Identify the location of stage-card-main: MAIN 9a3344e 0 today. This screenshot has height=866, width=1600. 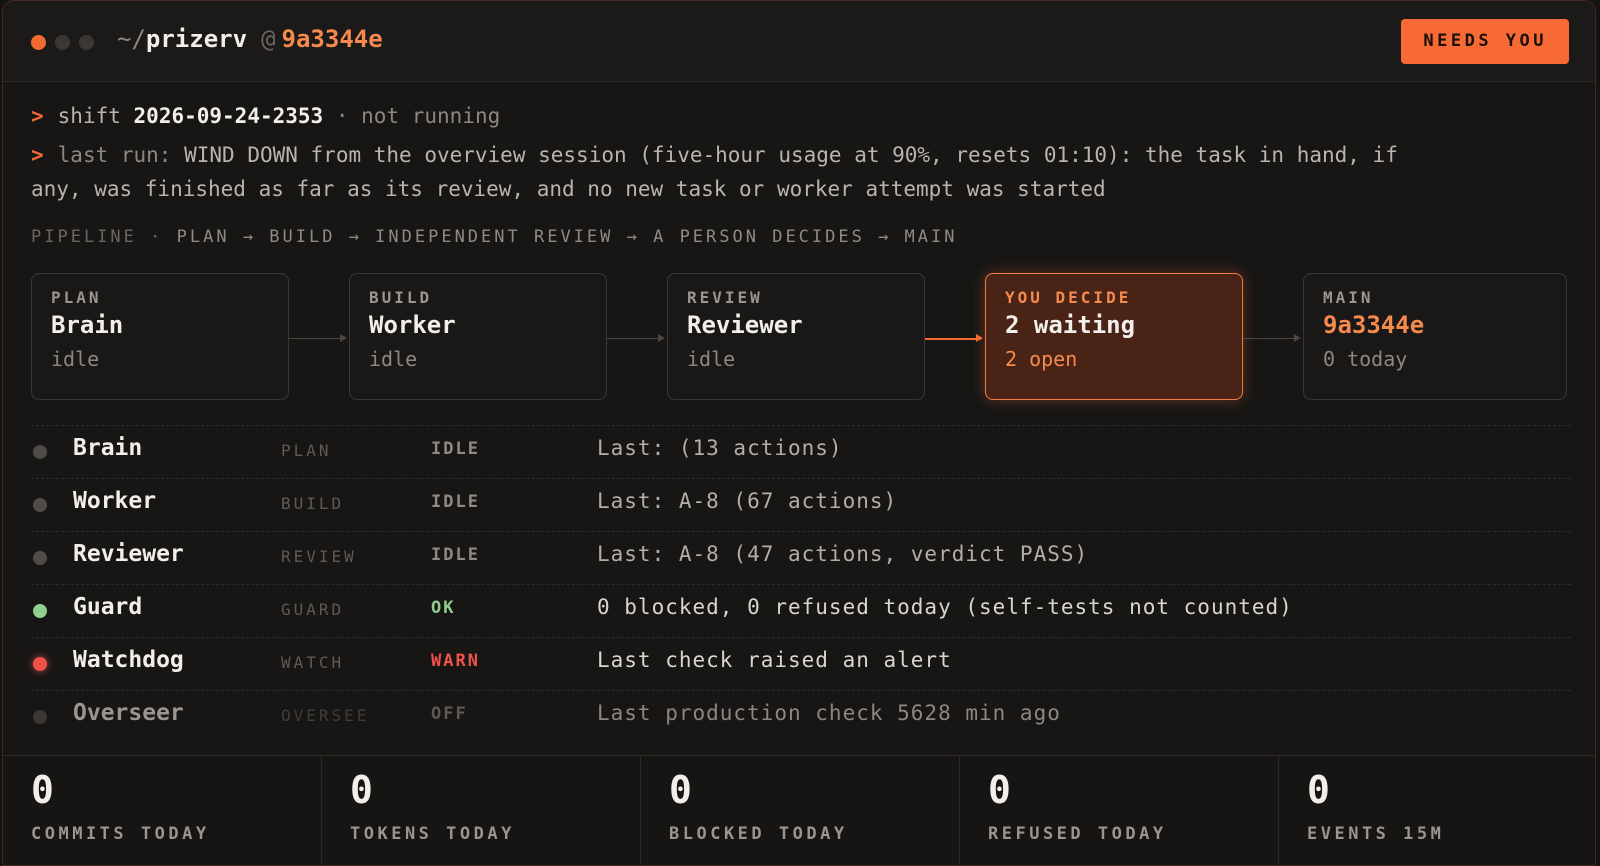
(1435, 336).